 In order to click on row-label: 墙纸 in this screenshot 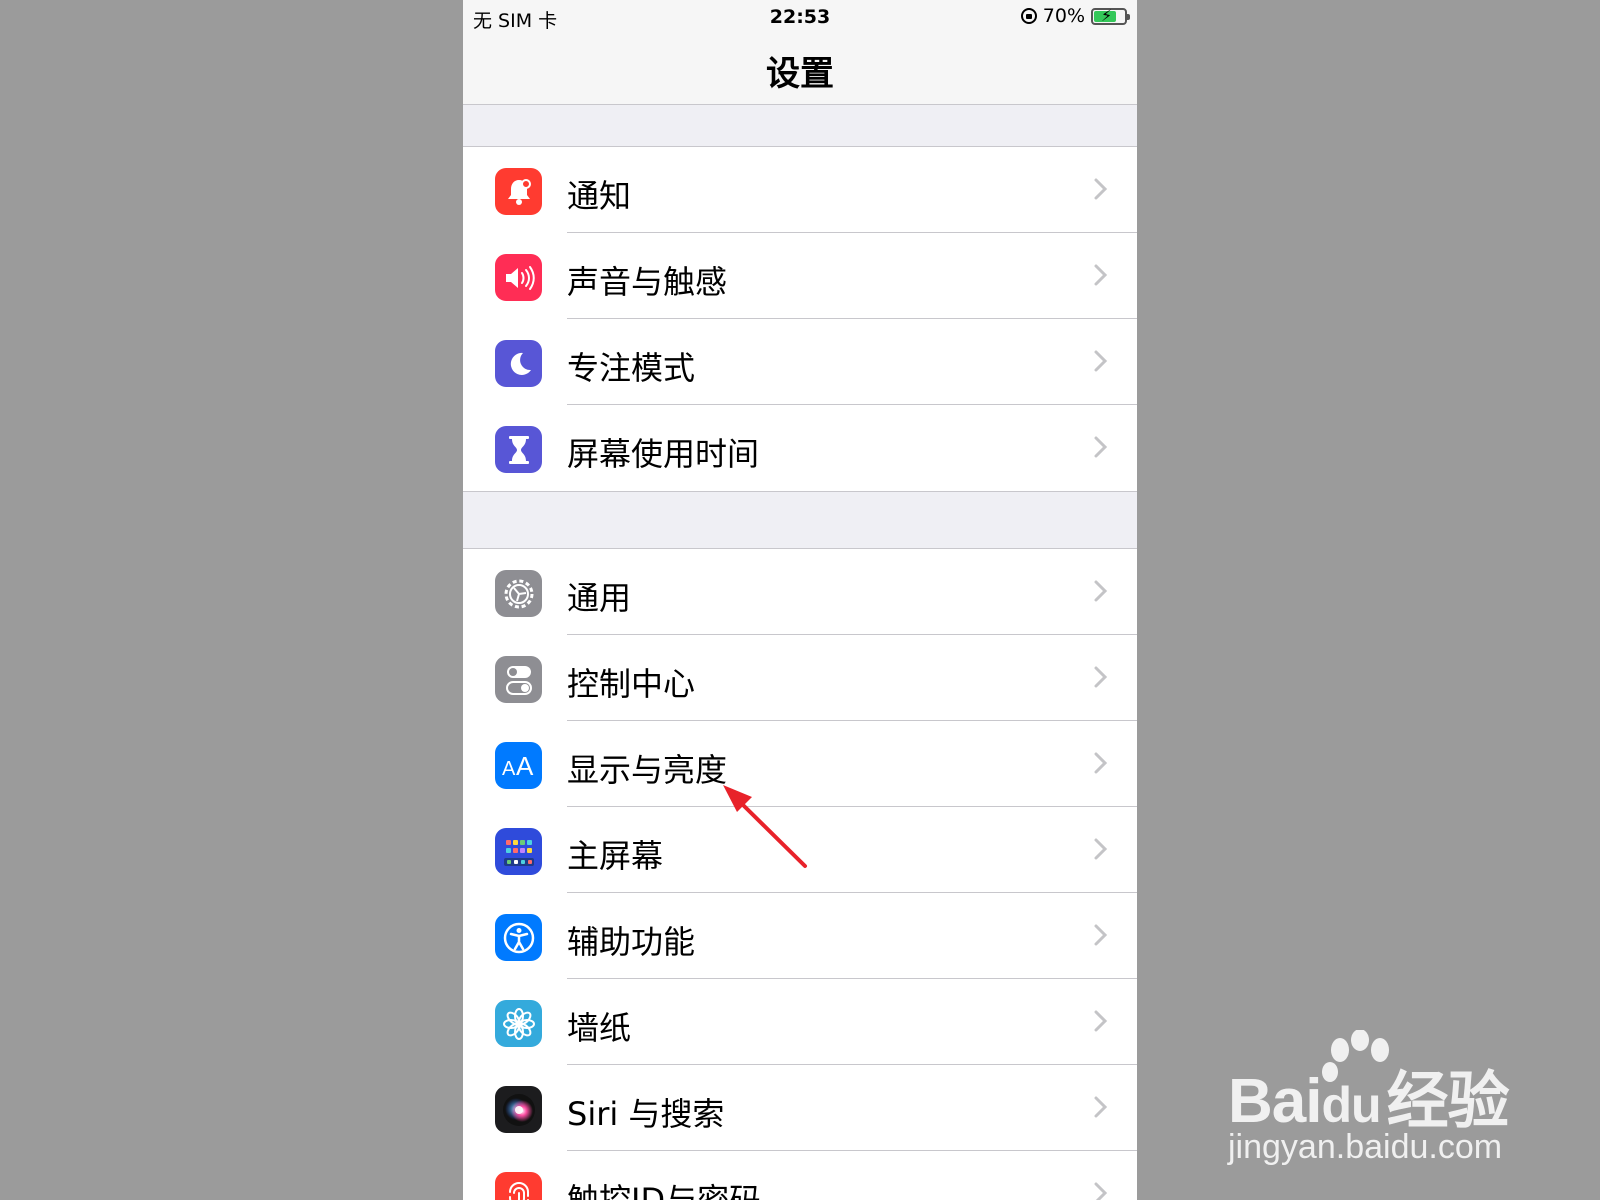, I will do `click(599, 1028)`.